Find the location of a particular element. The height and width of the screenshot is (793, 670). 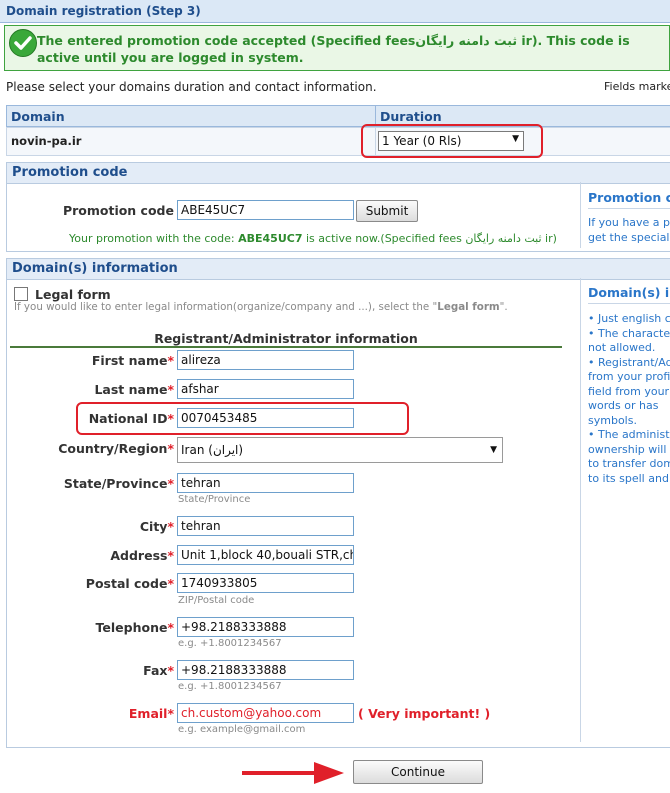

promotion-divider is located at coordinates (580, 215).